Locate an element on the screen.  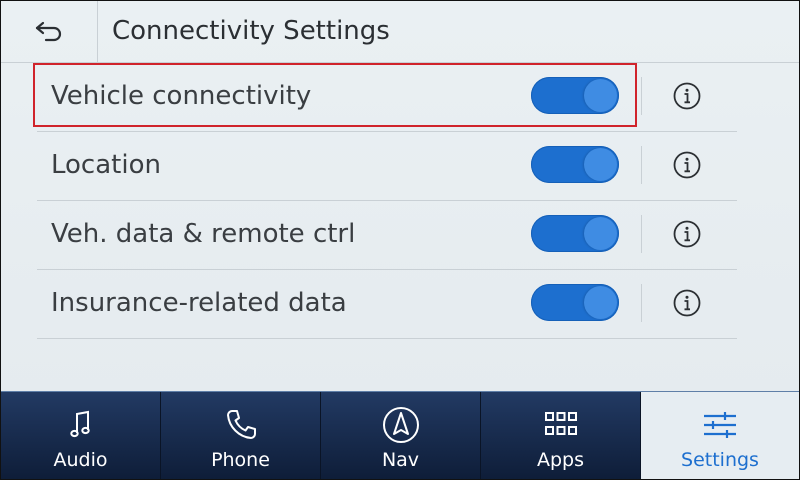
back-arrow-icon is located at coordinates (48, 31).